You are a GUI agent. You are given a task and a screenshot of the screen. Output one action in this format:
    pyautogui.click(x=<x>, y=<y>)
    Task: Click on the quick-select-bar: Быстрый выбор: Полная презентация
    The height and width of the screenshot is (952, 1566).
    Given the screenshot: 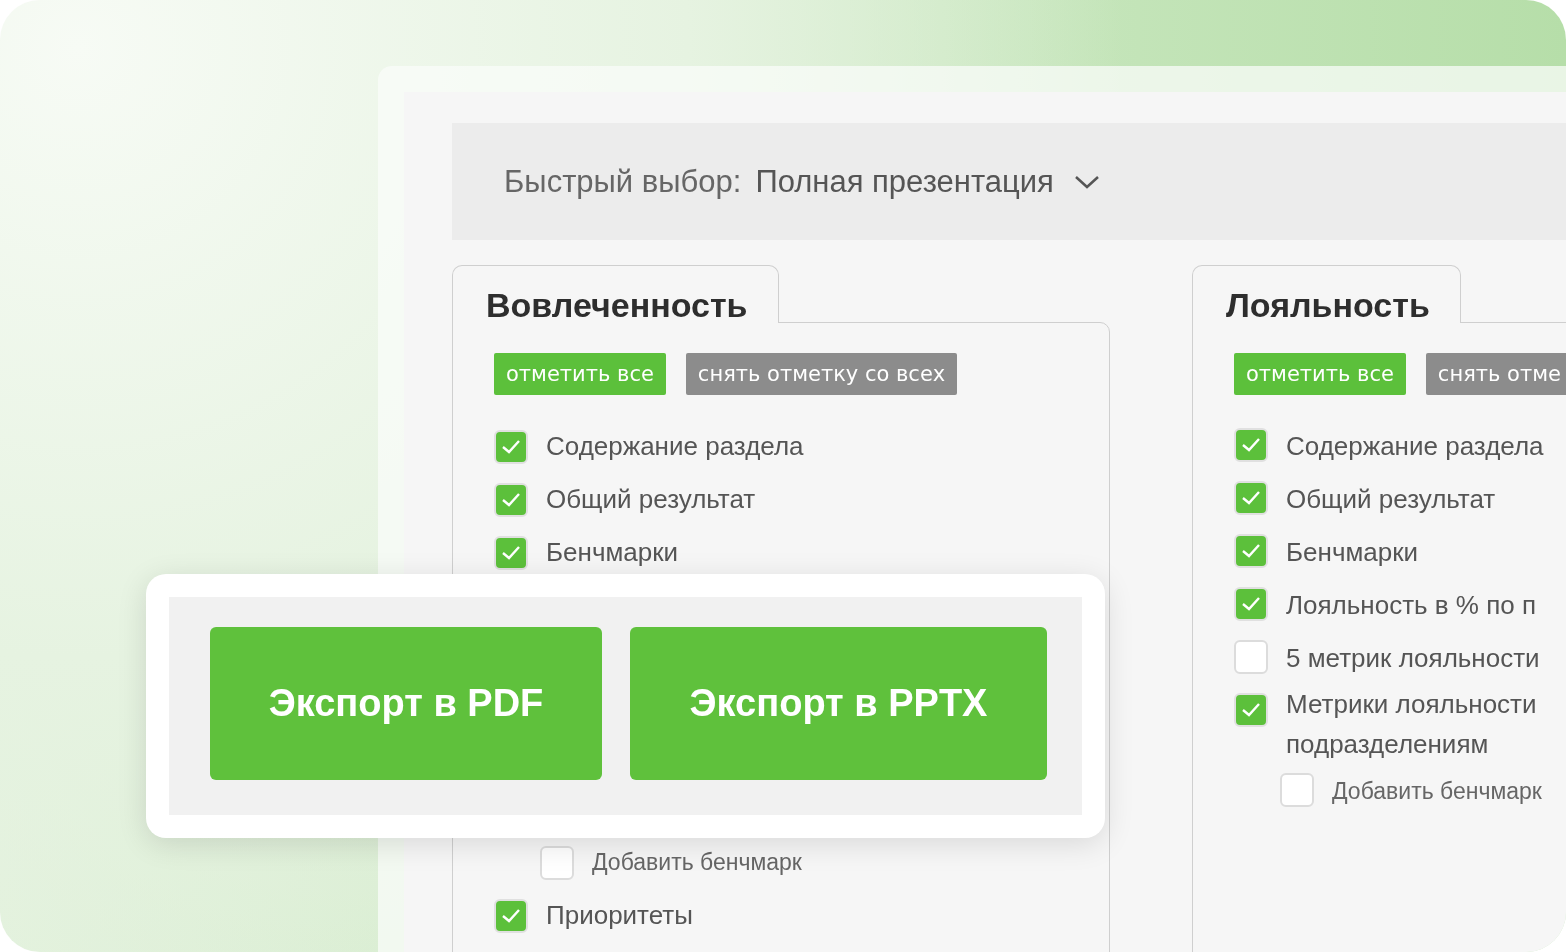 What is the action you would take?
    pyautogui.click(x=1009, y=181)
    